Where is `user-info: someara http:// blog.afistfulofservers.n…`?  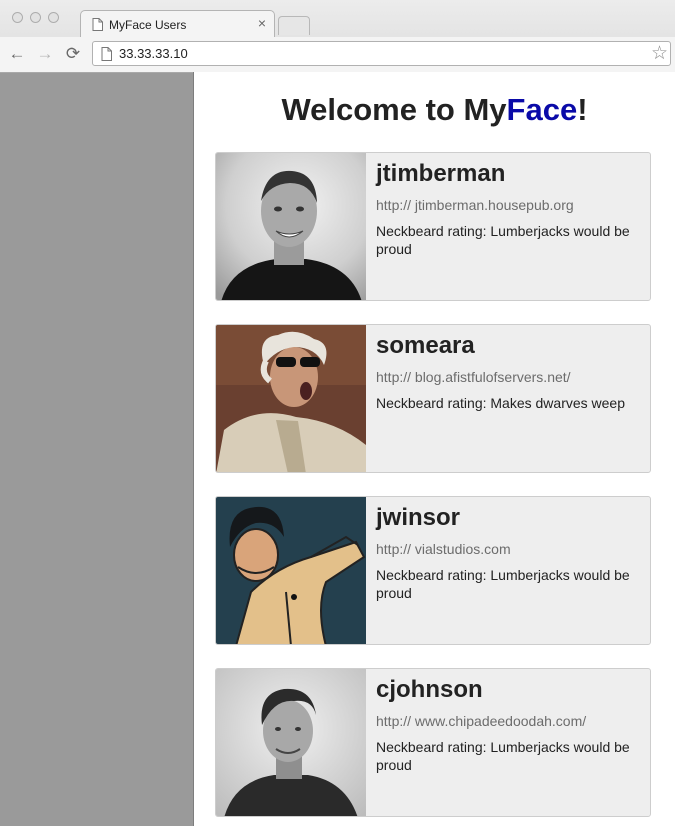 user-info: someara http:// blog.afistfulofservers.n… is located at coordinates (509, 371).